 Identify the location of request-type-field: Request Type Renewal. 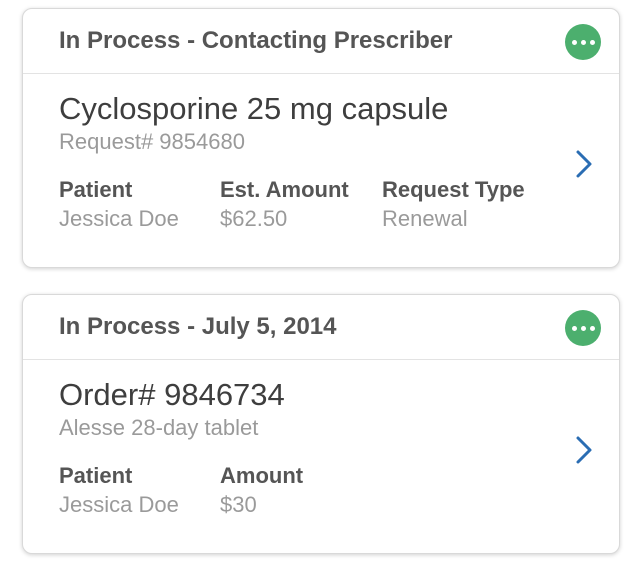
(453, 204).